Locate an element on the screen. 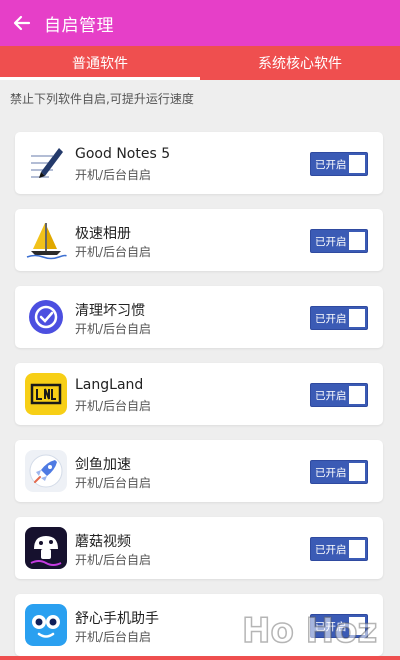 This screenshot has width=400, height=660. tab-bar: 普通软件 系统核心软件 is located at coordinates (200, 63).